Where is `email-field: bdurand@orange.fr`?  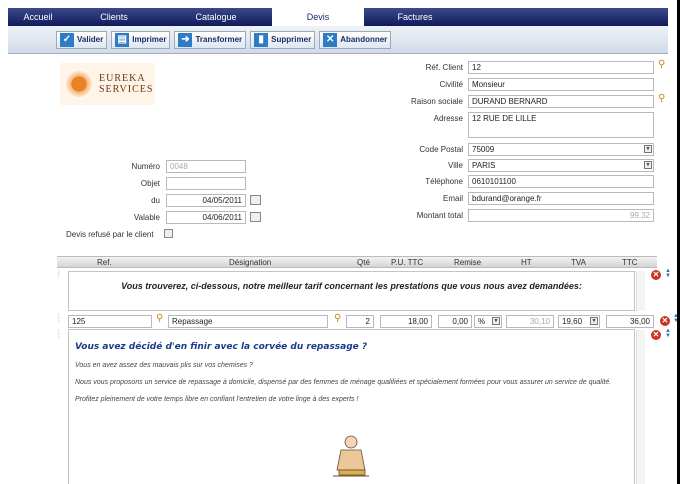 email-field: bdurand@orange.fr is located at coordinates (561, 198).